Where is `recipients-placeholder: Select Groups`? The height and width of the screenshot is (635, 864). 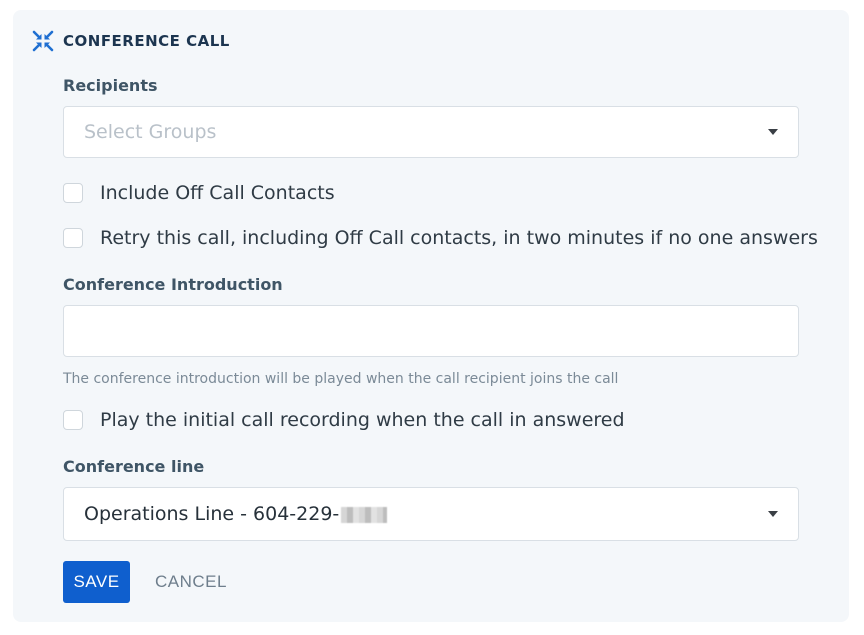
recipients-placeholder: Select Groups is located at coordinates (150, 132).